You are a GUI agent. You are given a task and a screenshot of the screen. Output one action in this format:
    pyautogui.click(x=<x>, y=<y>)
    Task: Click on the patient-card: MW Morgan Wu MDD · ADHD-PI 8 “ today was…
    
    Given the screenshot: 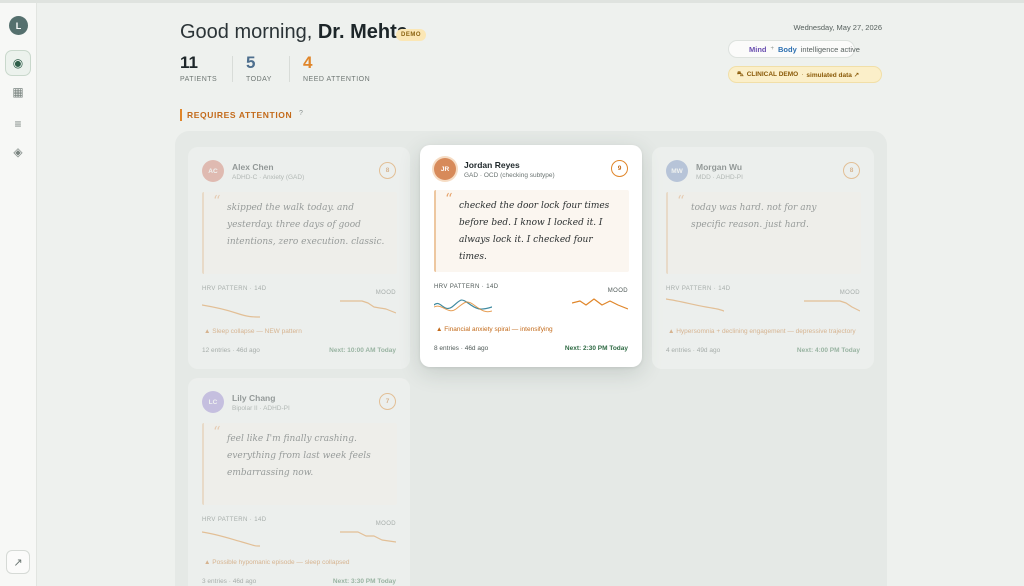 What is the action you would take?
    pyautogui.click(x=763, y=258)
    